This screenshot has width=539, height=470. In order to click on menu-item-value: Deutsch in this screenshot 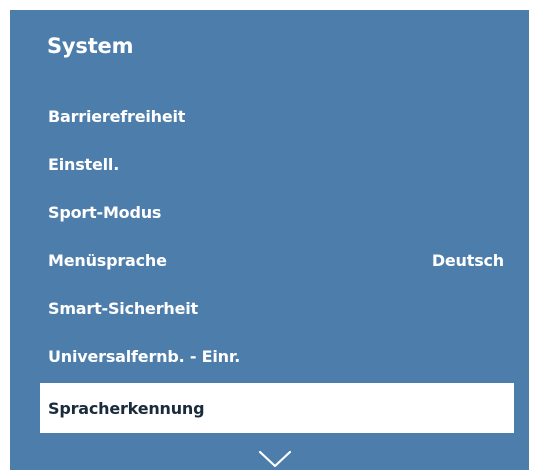, I will do `click(467, 260)`.